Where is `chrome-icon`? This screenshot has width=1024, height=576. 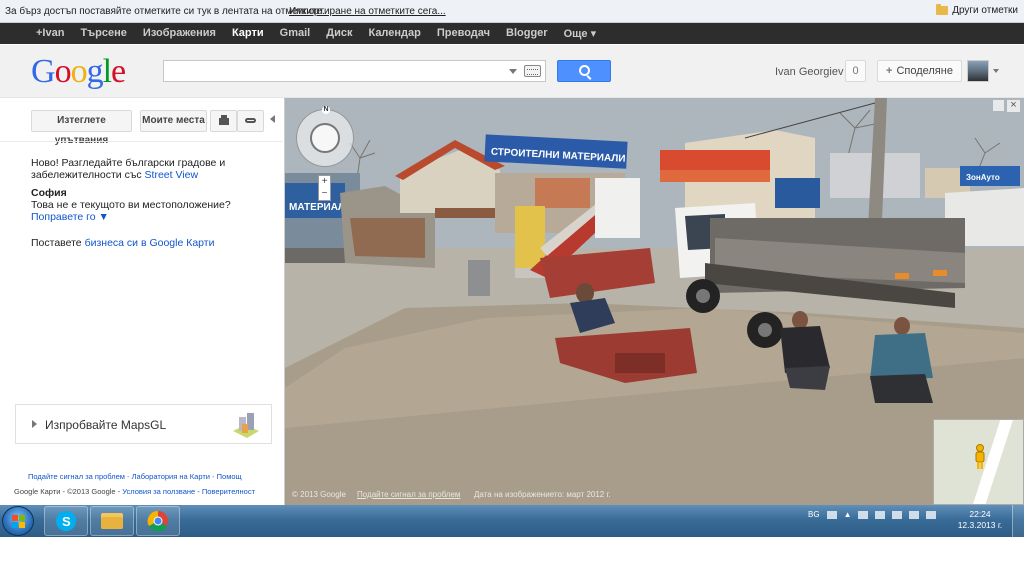 chrome-icon is located at coordinates (157, 521).